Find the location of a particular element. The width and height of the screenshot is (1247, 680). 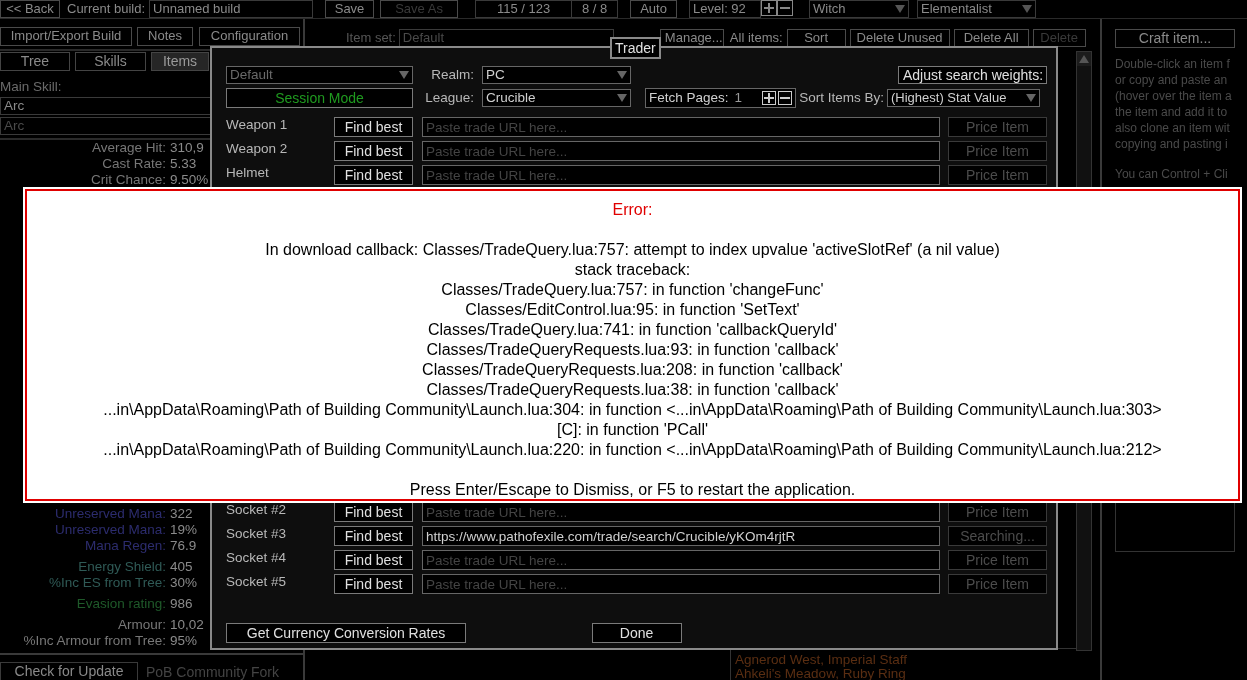

slot-label: Weapon 2 is located at coordinates (257, 149).